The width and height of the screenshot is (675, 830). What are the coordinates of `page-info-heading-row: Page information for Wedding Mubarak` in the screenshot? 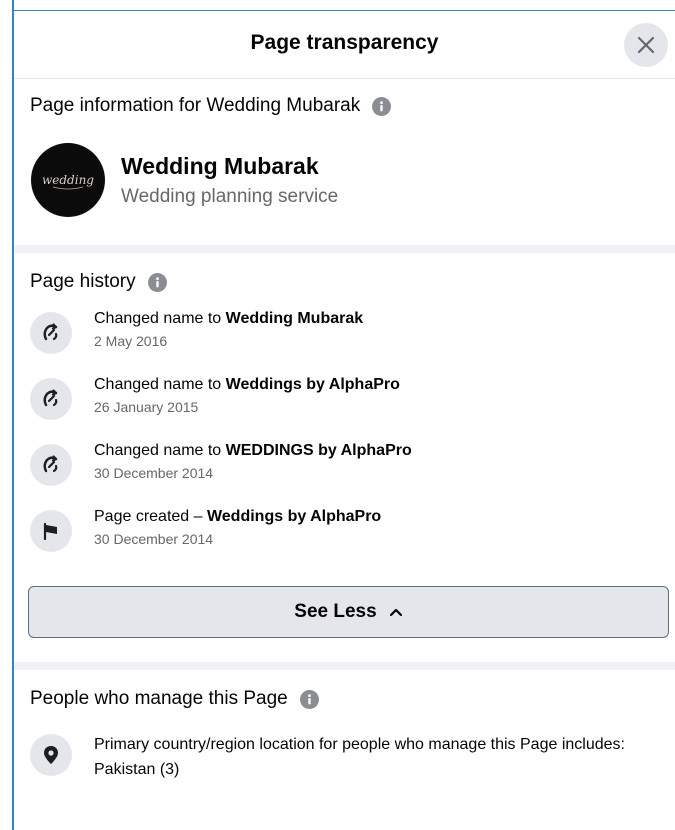 It's located at (344, 106).